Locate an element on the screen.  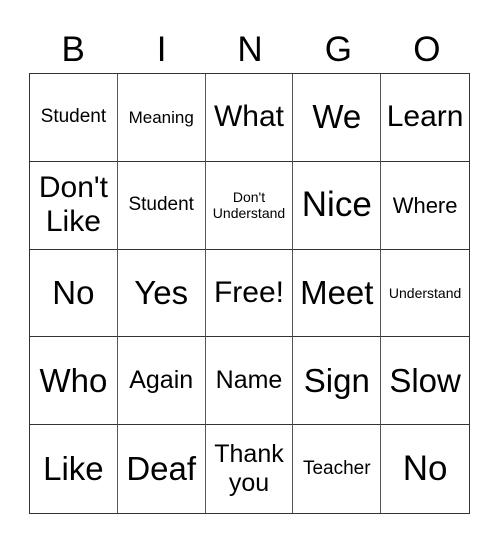
bingo-cell: Where is located at coordinates (425, 206).